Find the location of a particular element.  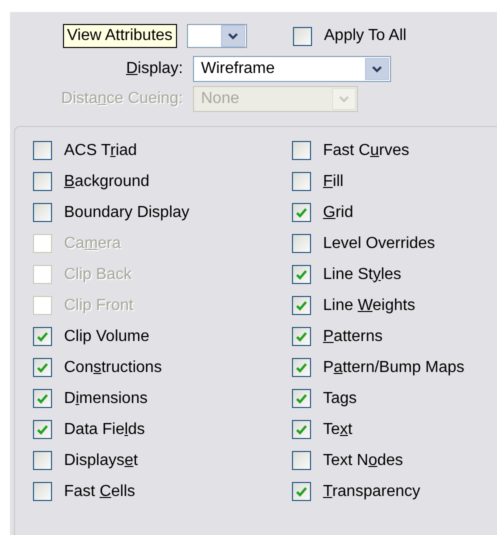

checkbox-label: Clip Front is located at coordinates (99, 306).